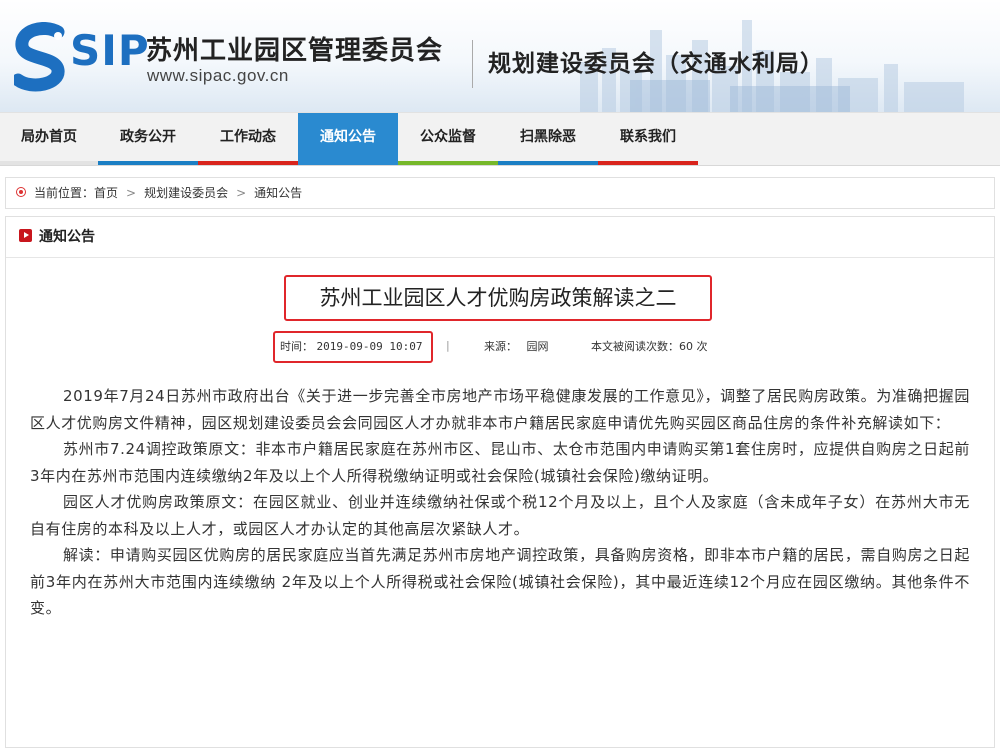 This screenshot has width=1000, height=748. What do you see at coordinates (67, 237) in the screenshot?
I see `section-title: 通知公告` at bounding box center [67, 237].